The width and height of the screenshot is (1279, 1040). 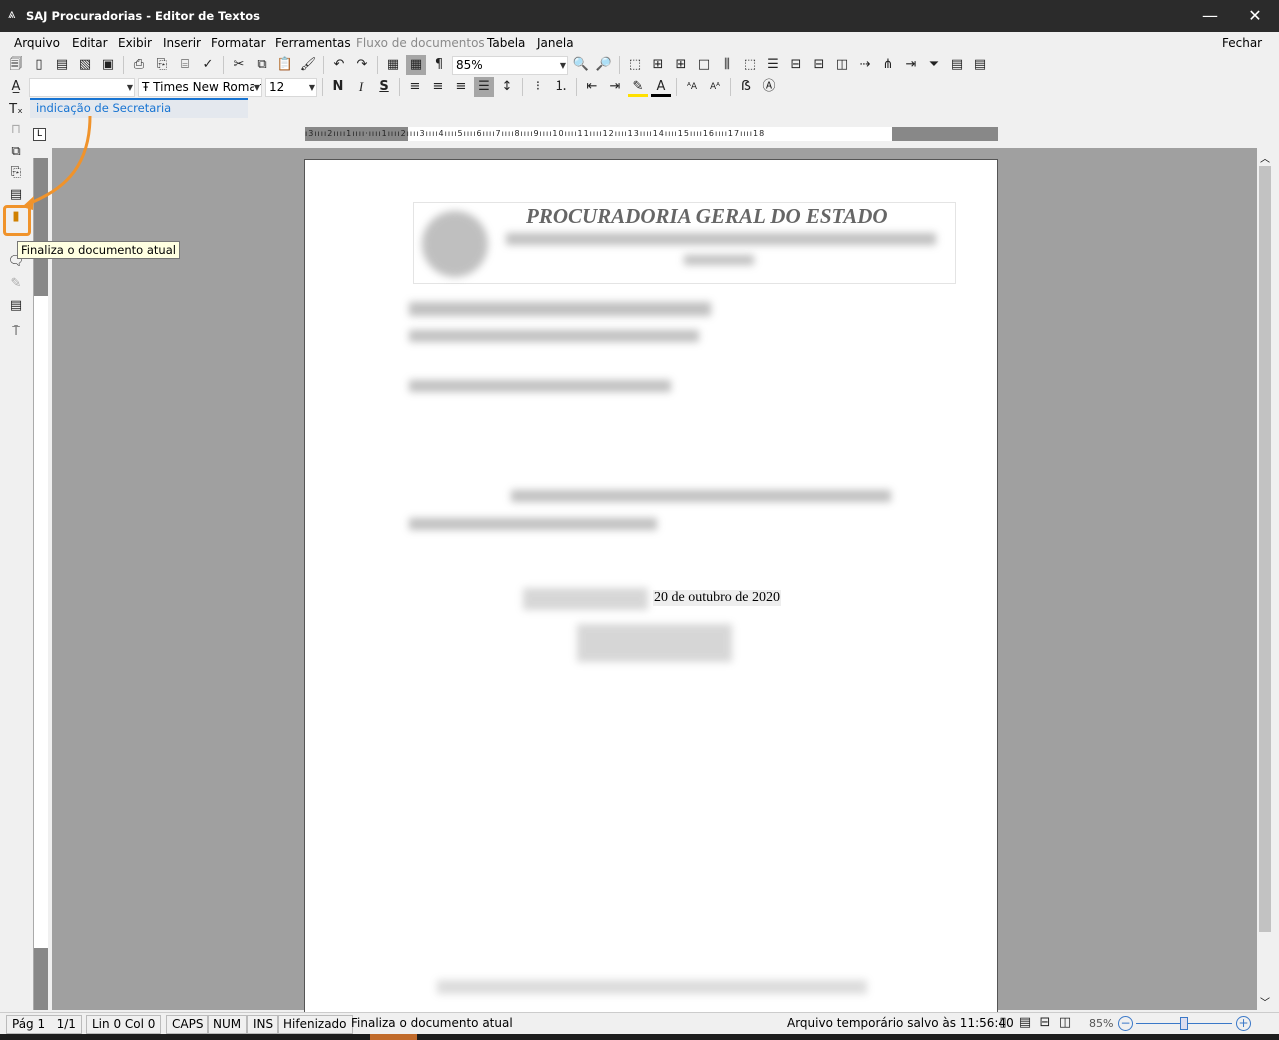 What do you see at coordinates (1003, 1023) in the screenshot?
I see `page-view-icon: ▯` at bounding box center [1003, 1023].